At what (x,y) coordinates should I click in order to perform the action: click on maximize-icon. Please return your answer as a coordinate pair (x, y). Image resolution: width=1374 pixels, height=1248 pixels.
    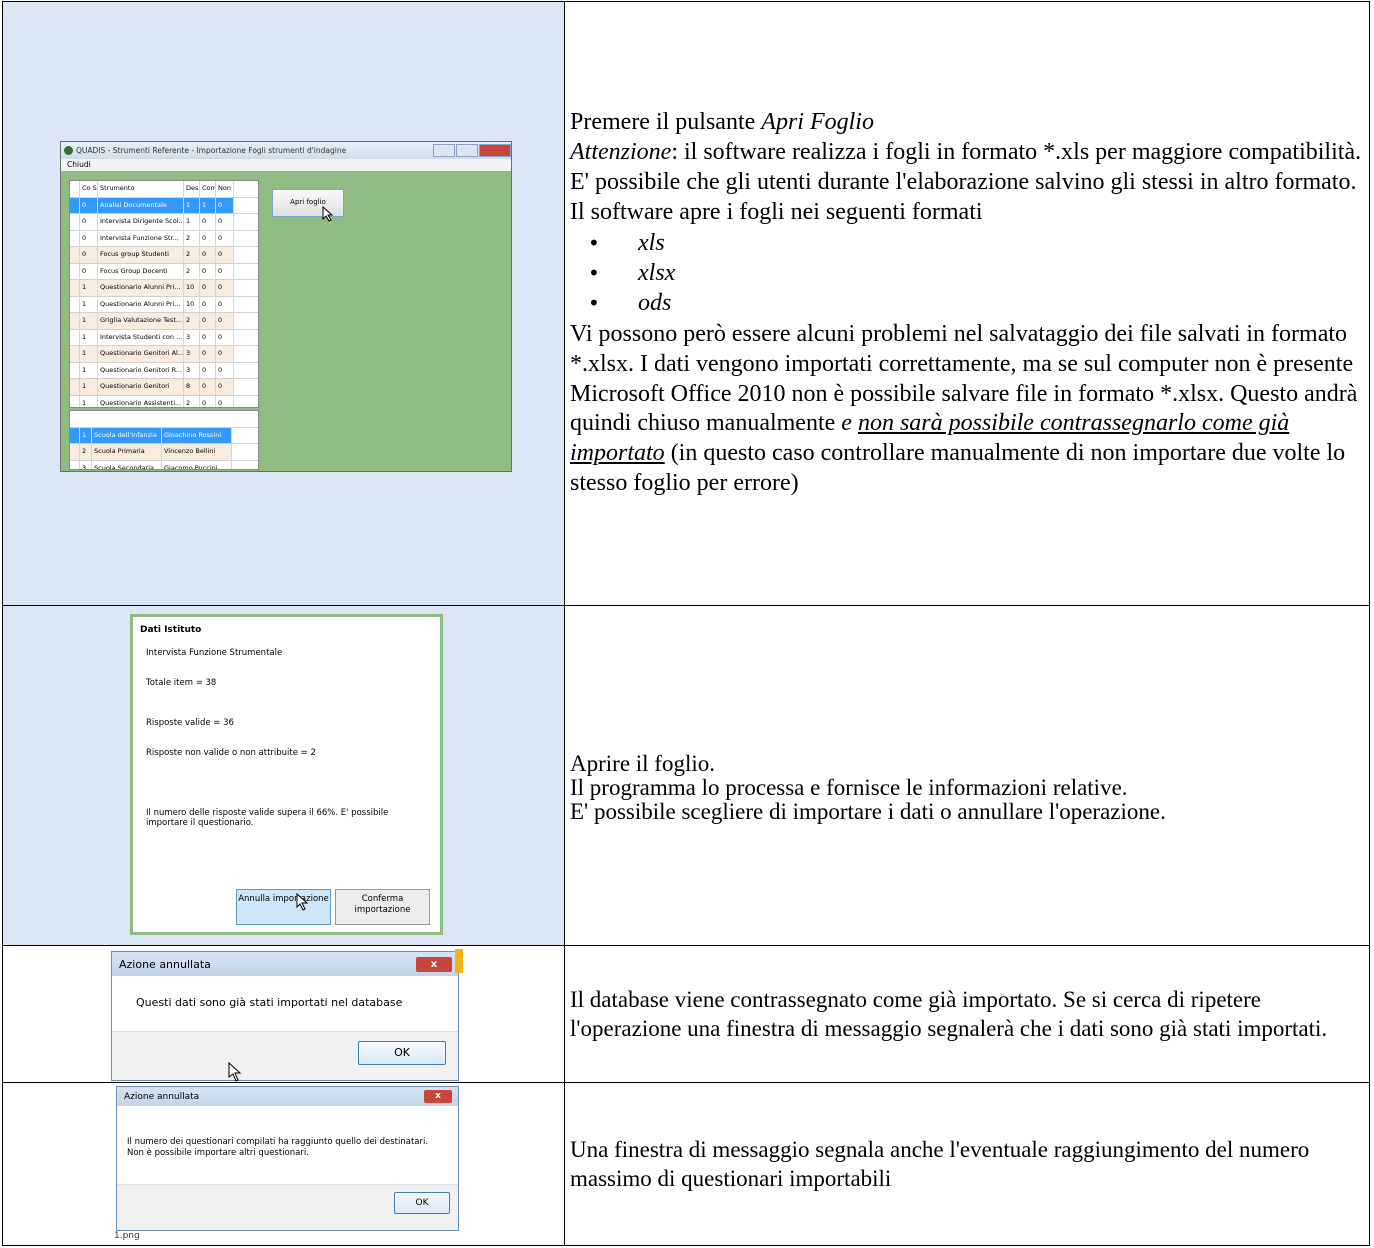
    Looking at the image, I should click on (467, 150).